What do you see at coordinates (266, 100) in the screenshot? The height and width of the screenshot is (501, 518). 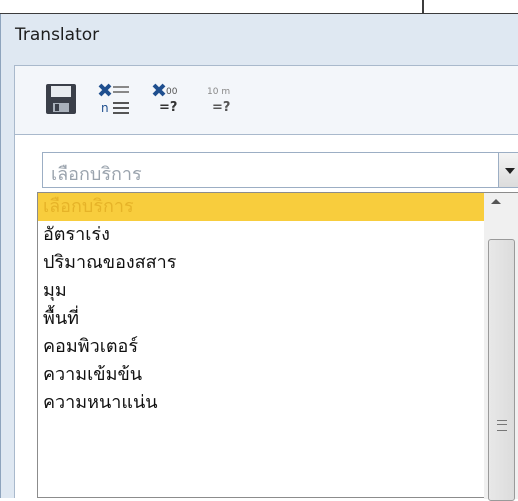 I see `toolbar: n 00 =? 10 m =?` at bounding box center [266, 100].